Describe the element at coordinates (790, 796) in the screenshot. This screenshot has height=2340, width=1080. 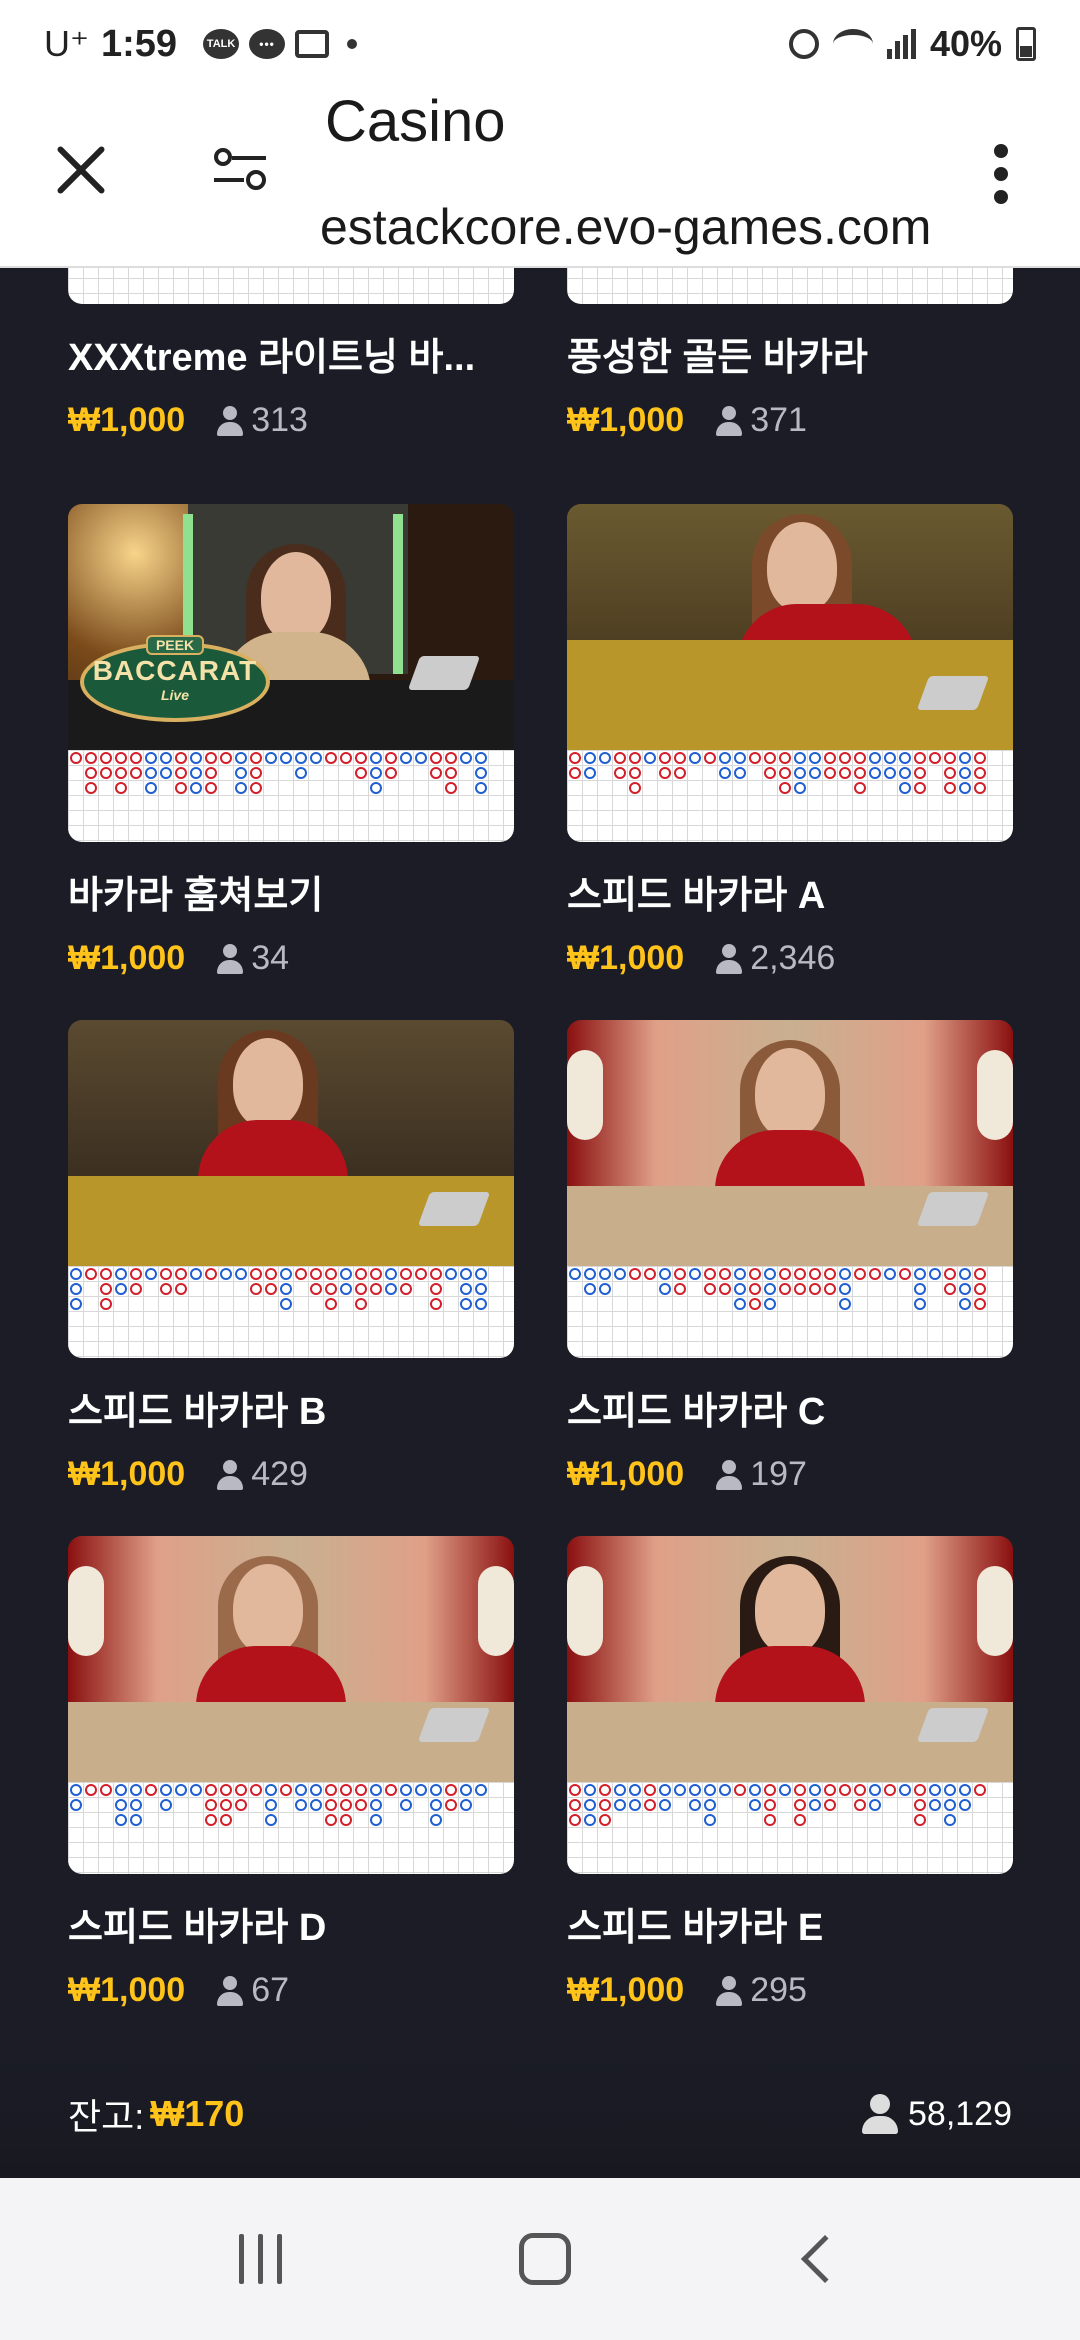
I see `bead-road` at that location.